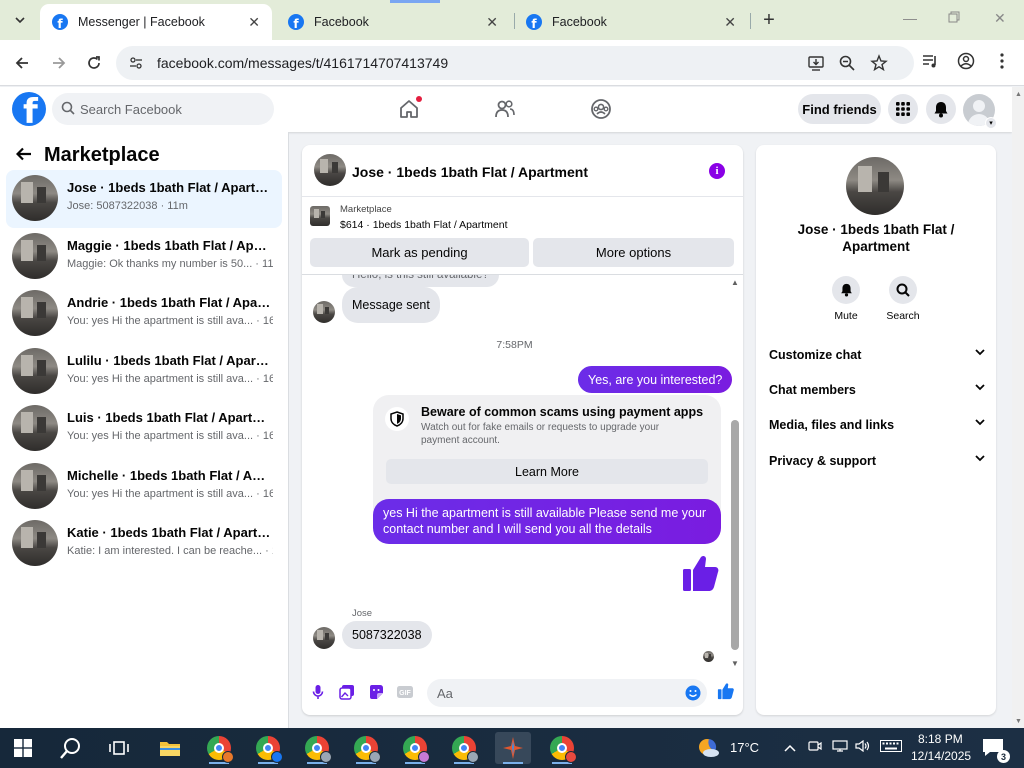  Describe the element at coordinates (424, 225) in the screenshot. I see `listing-price: $614 · 1beds 1bath Flat / Apartment` at that location.